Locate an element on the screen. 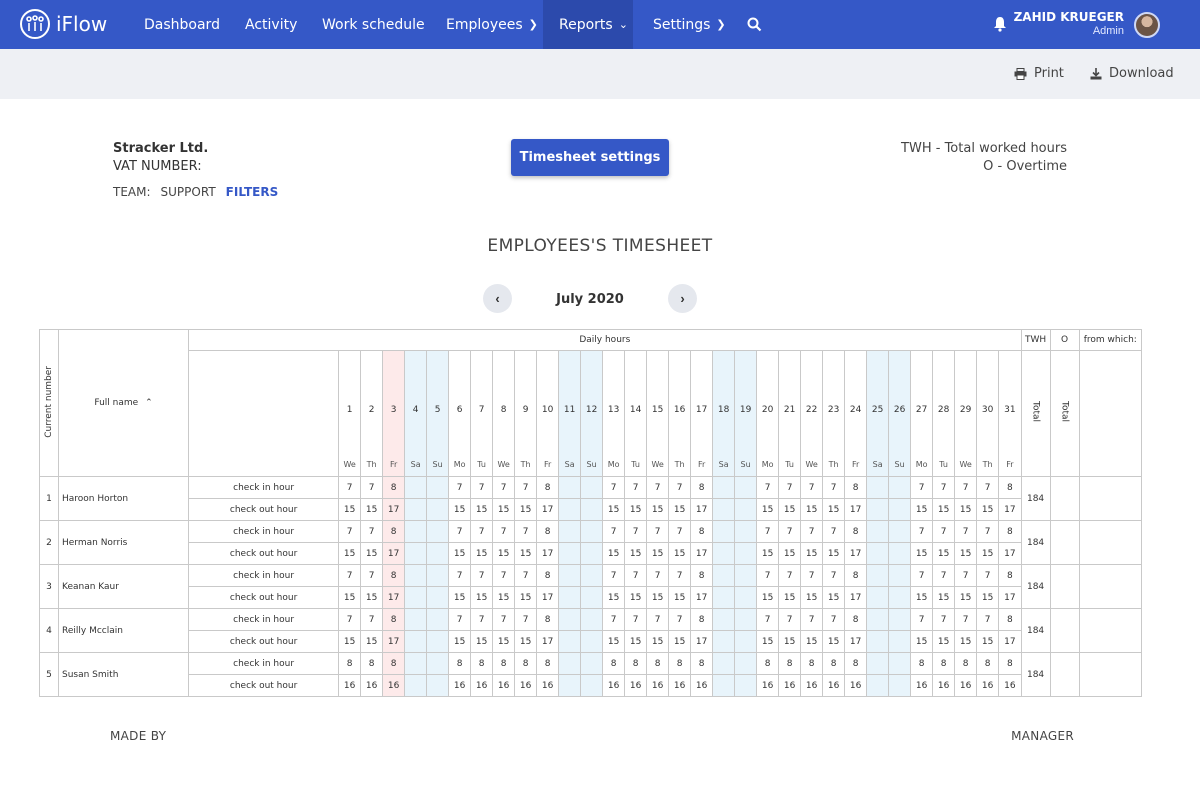  print-button: Print is located at coordinates (1039, 73).